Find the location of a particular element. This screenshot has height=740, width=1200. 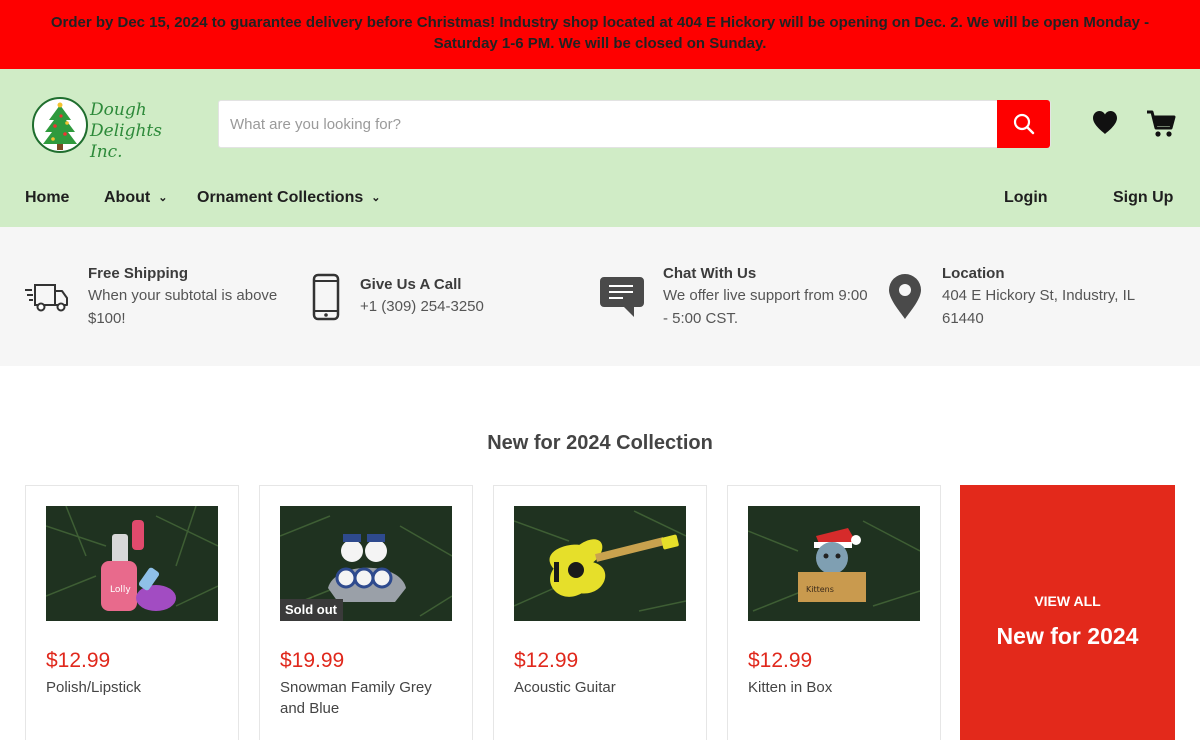

feature-title: Location is located at coordinates (973, 273).